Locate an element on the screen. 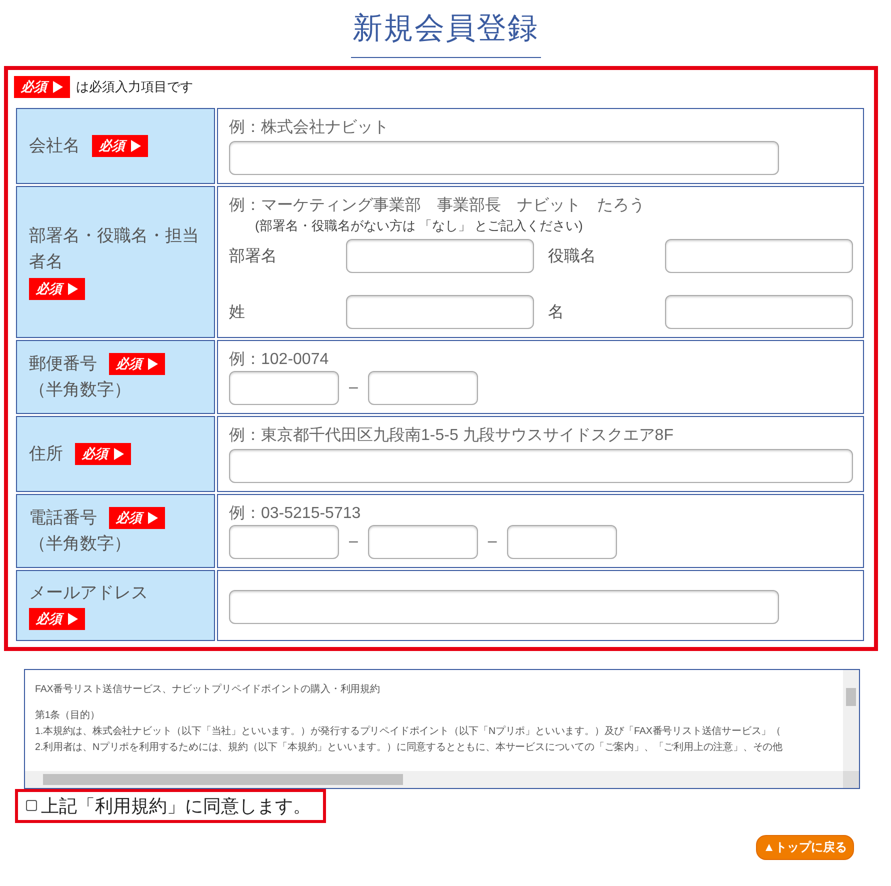 The image size is (891, 886). field-label: 郵便番号 is located at coordinates (63, 364).